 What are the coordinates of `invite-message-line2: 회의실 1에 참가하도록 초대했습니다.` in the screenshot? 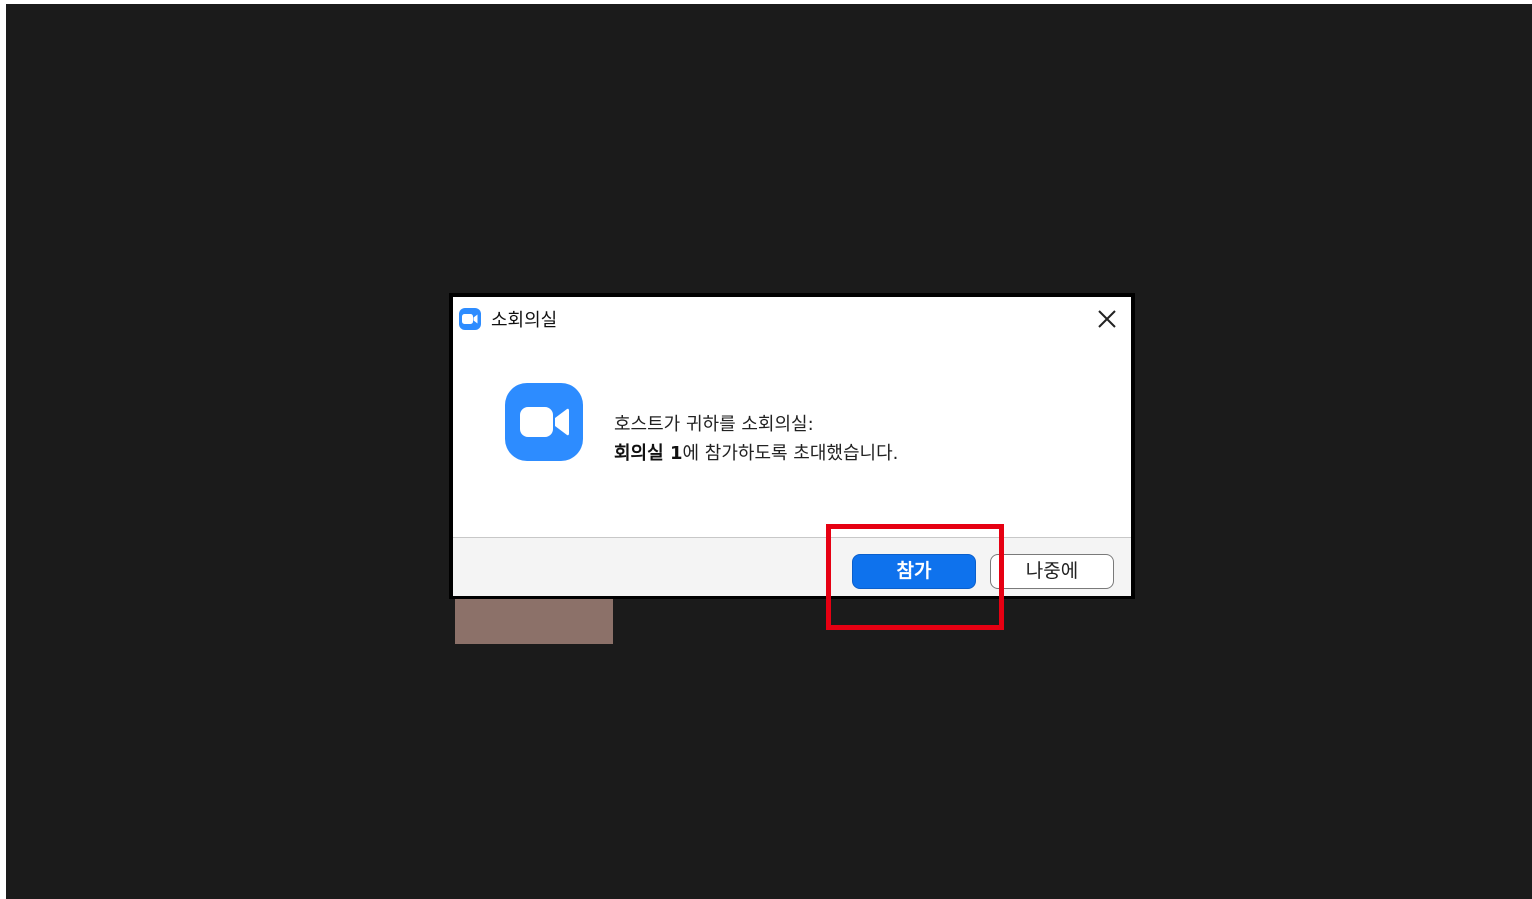 It's located at (756, 453).